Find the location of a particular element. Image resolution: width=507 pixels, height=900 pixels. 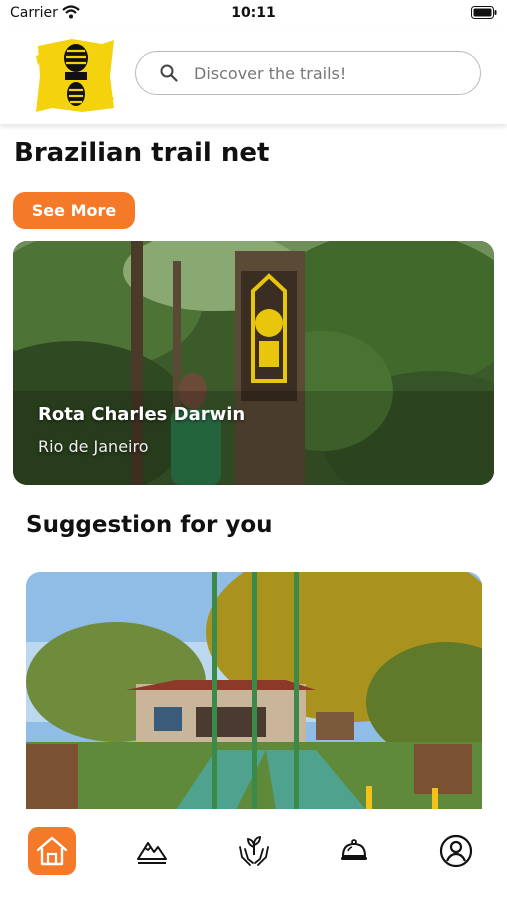

trail-card-location: Rio de Janeiro is located at coordinates (93, 446).